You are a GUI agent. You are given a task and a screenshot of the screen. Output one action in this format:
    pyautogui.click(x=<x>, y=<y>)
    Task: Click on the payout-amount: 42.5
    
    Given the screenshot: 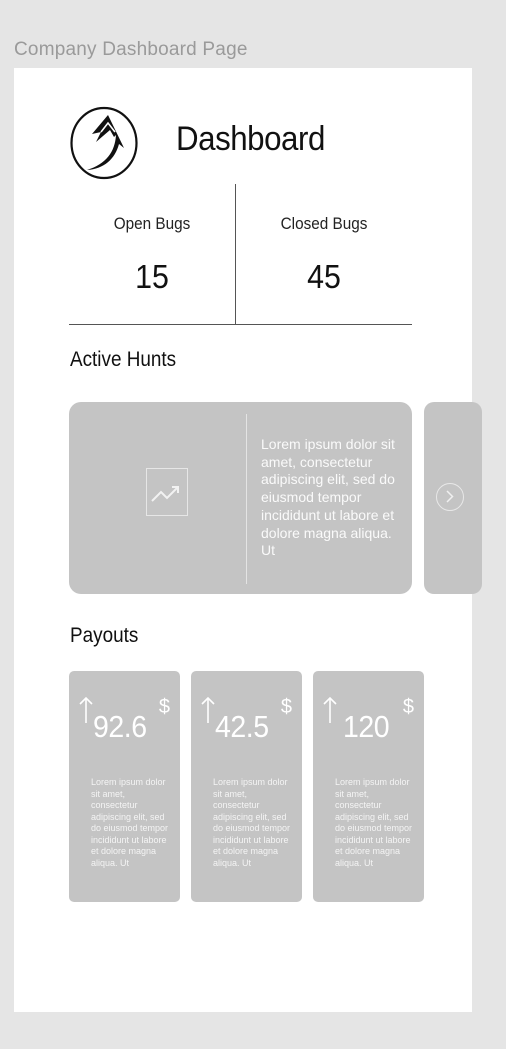 What is the action you would take?
    pyautogui.click(x=242, y=726)
    